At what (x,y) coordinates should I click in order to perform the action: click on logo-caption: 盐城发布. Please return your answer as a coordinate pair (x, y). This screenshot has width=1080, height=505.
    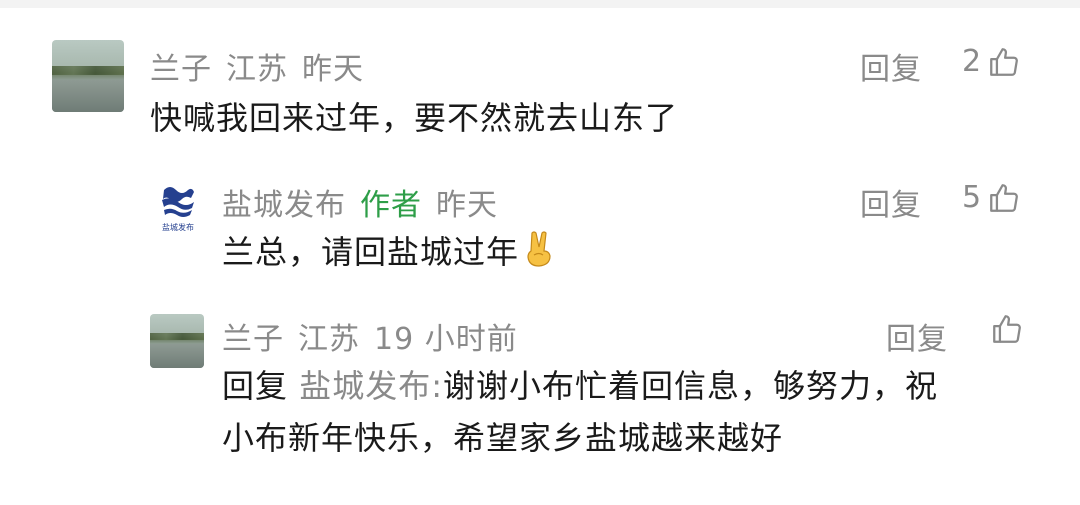
    Looking at the image, I should click on (178, 227).